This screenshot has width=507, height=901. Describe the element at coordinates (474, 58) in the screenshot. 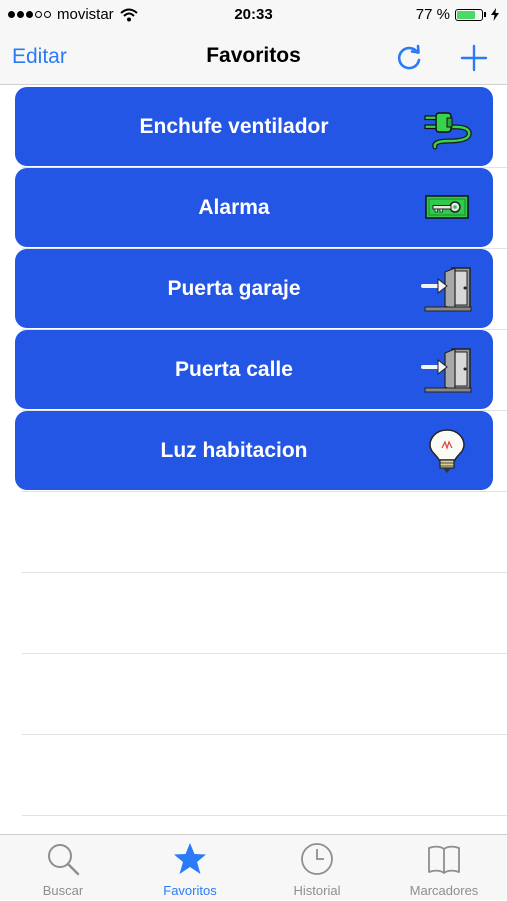

I see `add-icon` at that location.